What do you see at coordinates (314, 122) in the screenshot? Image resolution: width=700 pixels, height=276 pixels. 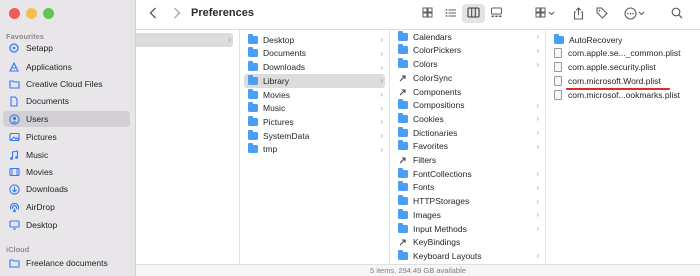 I see `list-item: Pictures ›` at bounding box center [314, 122].